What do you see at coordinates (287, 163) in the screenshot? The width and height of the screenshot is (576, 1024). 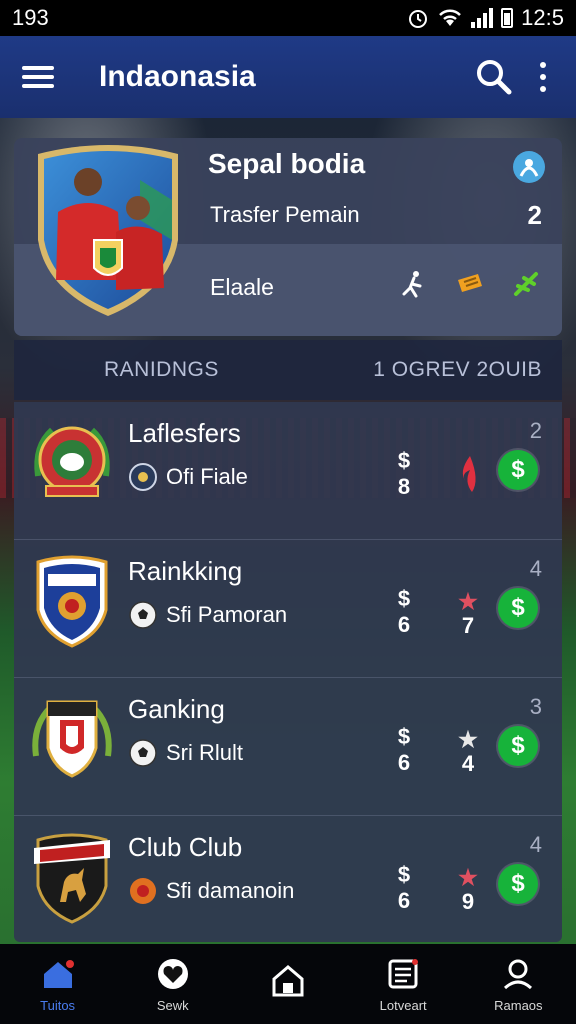 I see `featured-club-name: Sepal bodia` at bounding box center [287, 163].